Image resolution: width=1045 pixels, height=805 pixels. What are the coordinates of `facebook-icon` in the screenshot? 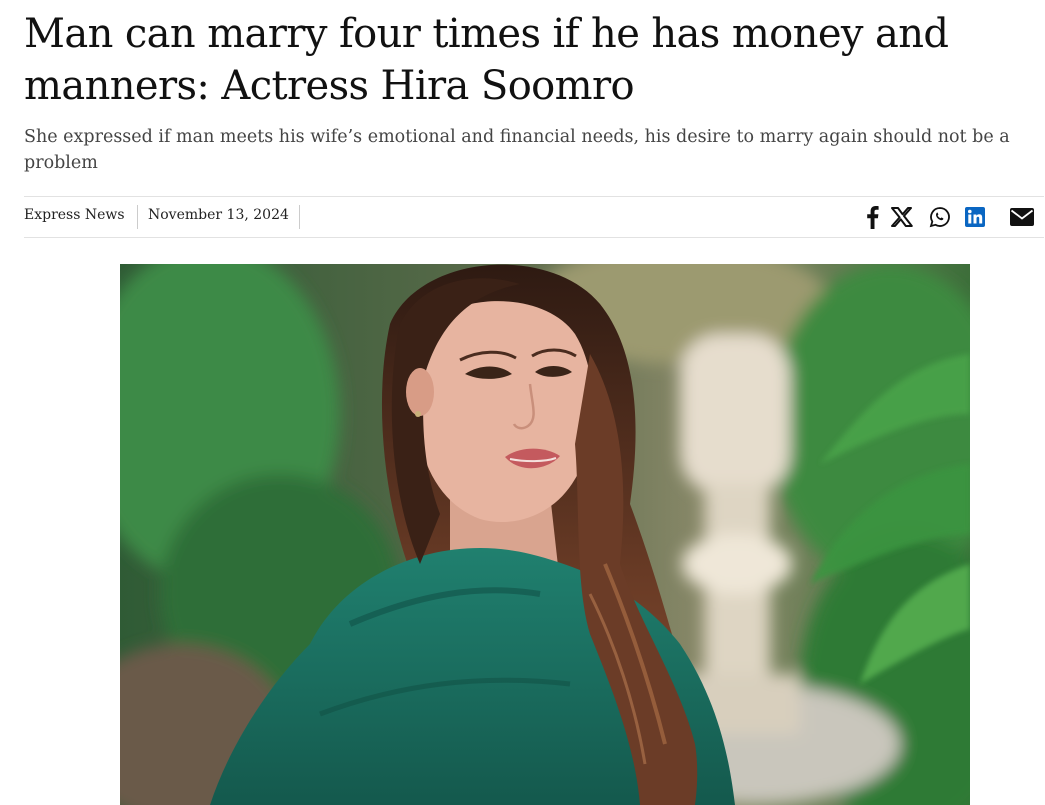 It's located at (872, 217).